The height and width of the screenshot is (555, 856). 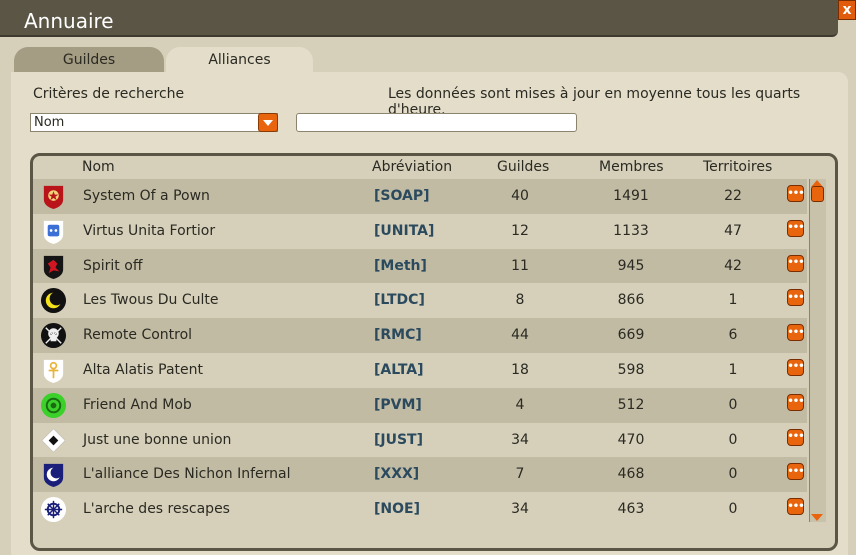 What do you see at coordinates (631, 196) in the screenshot?
I see `alliance-members: 1491` at bounding box center [631, 196].